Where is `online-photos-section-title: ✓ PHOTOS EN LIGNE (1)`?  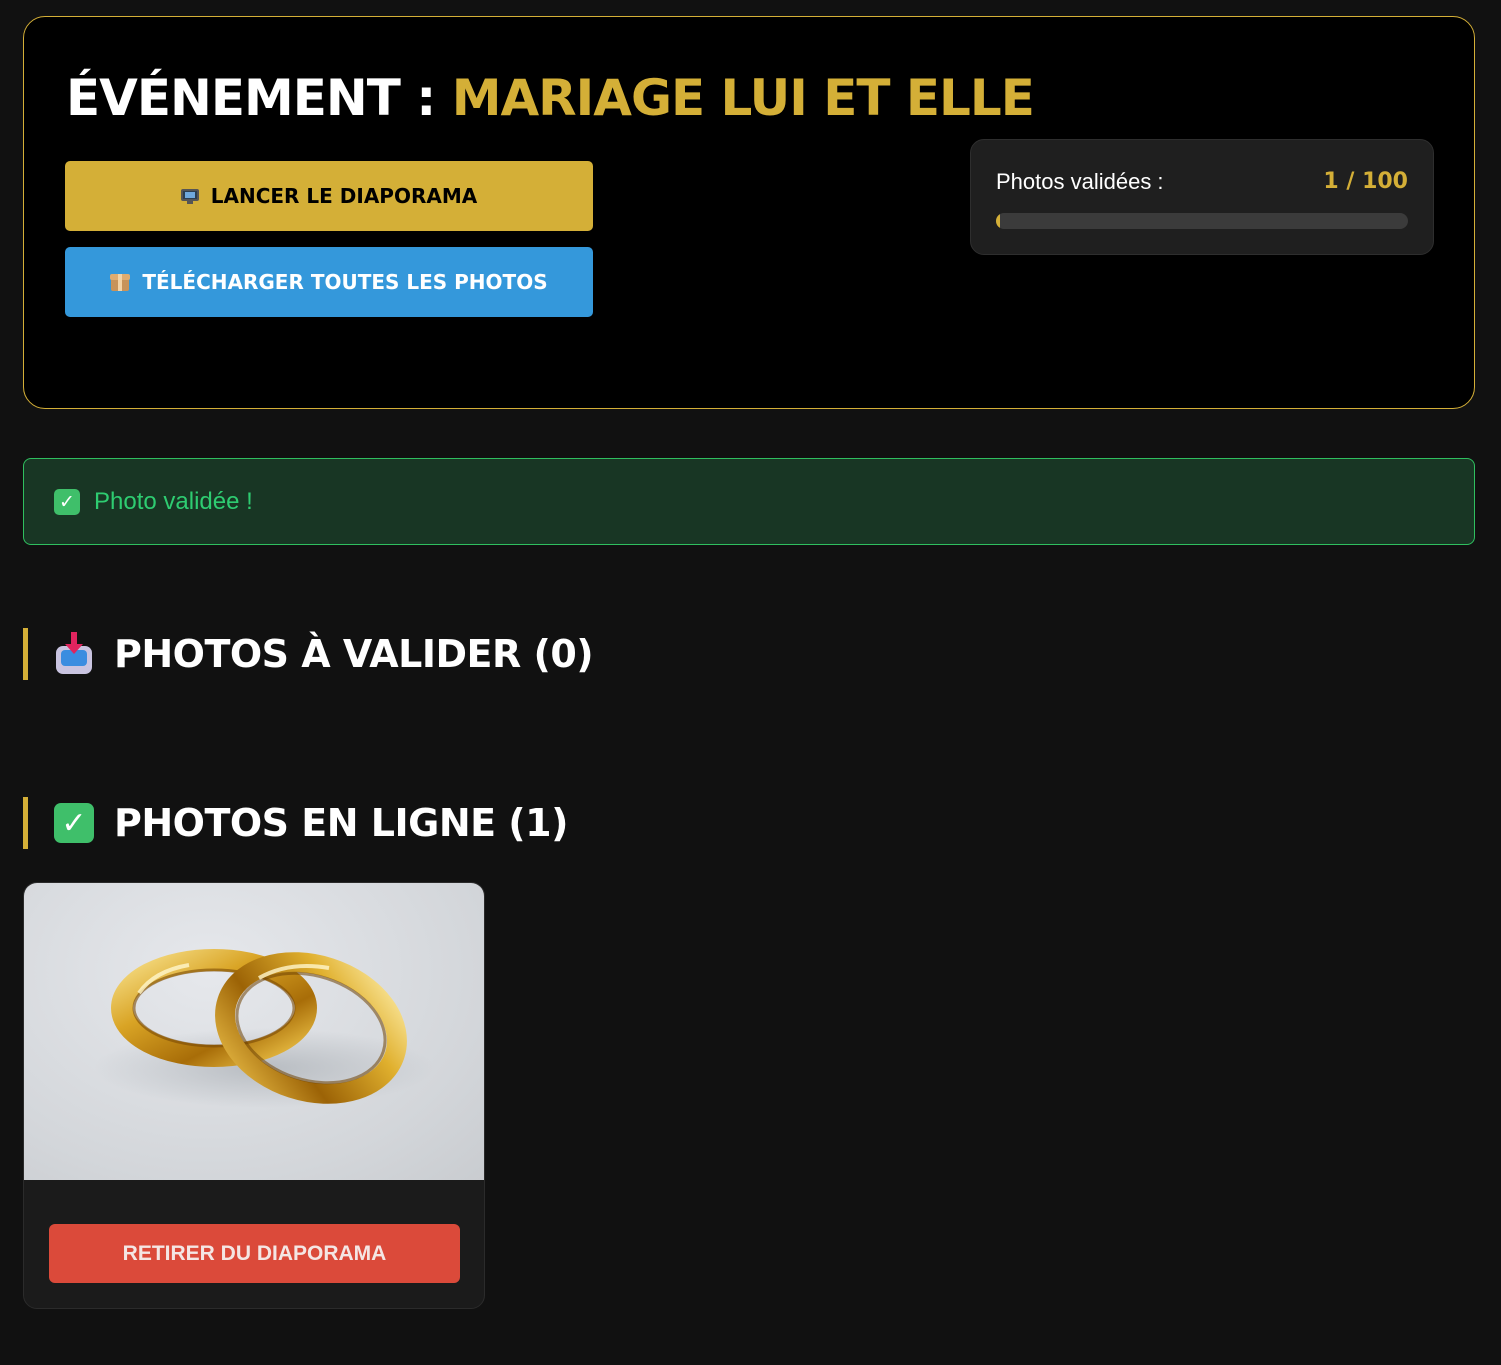 online-photos-section-title: ✓ PHOTOS EN LIGNE (1) is located at coordinates (295, 823).